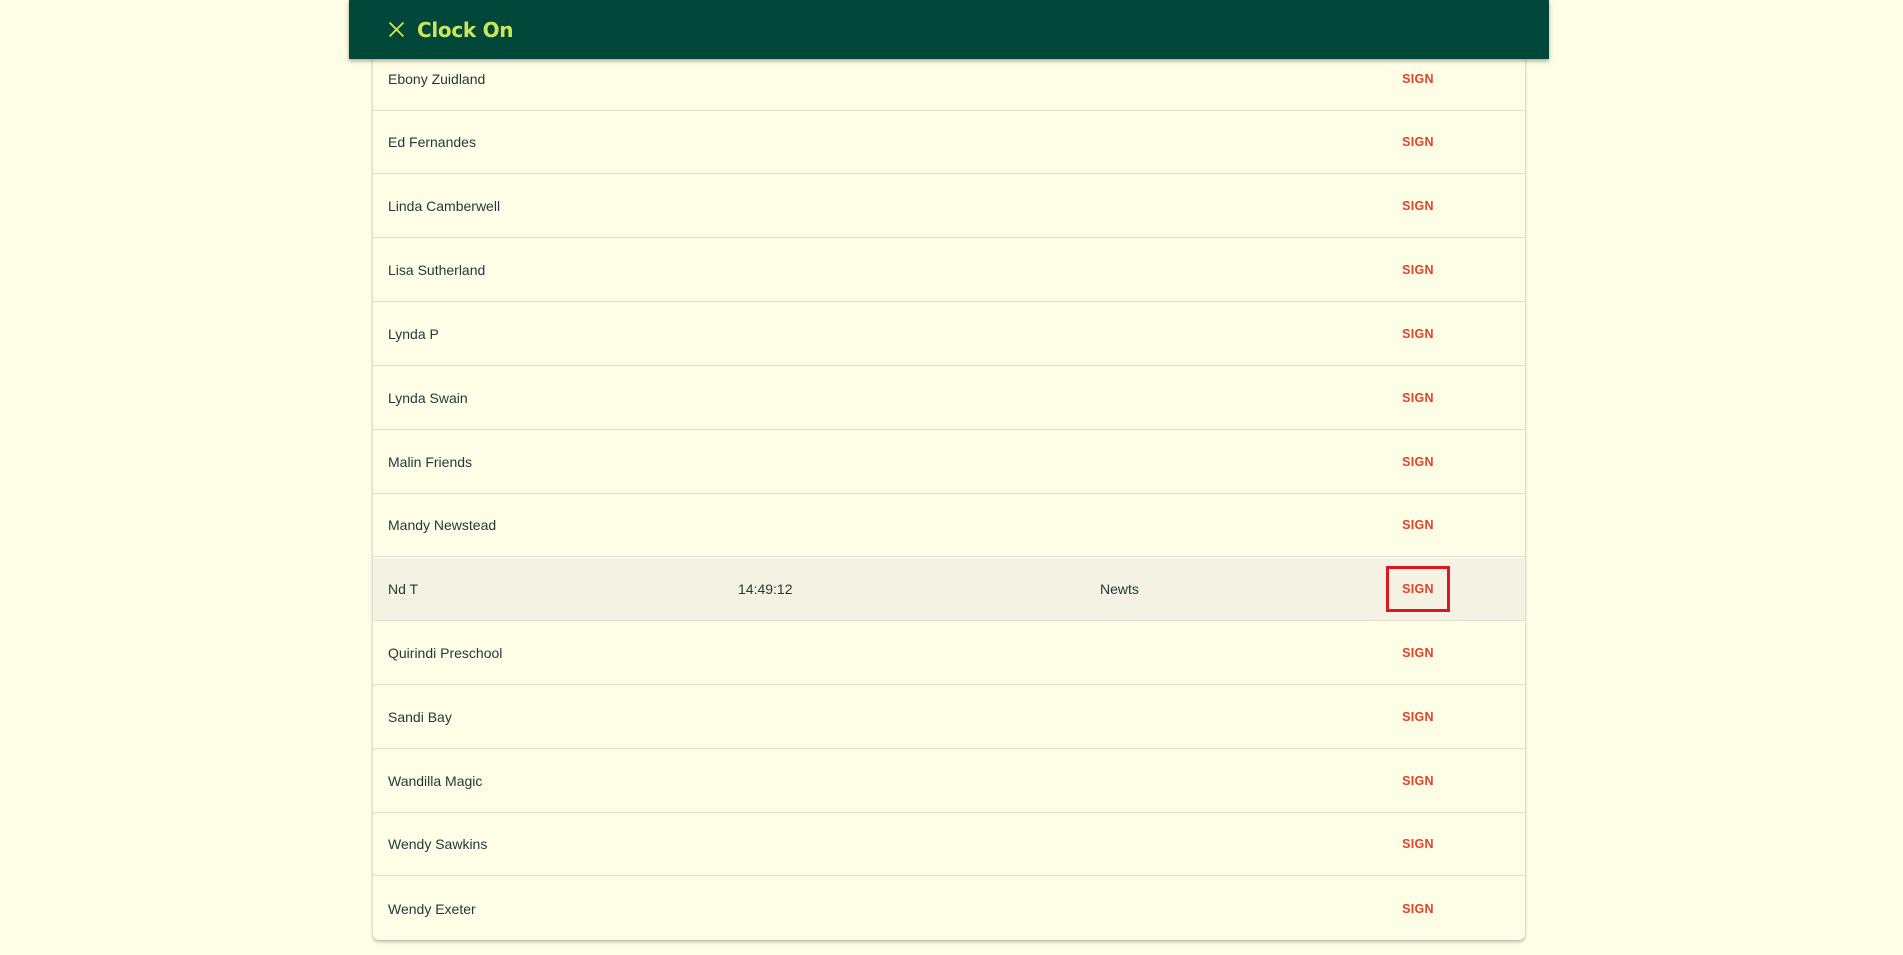  Describe the element at coordinates (949, 525) in the screenshot. I see `list-item: Mandy Newstead SIGN` at that location.